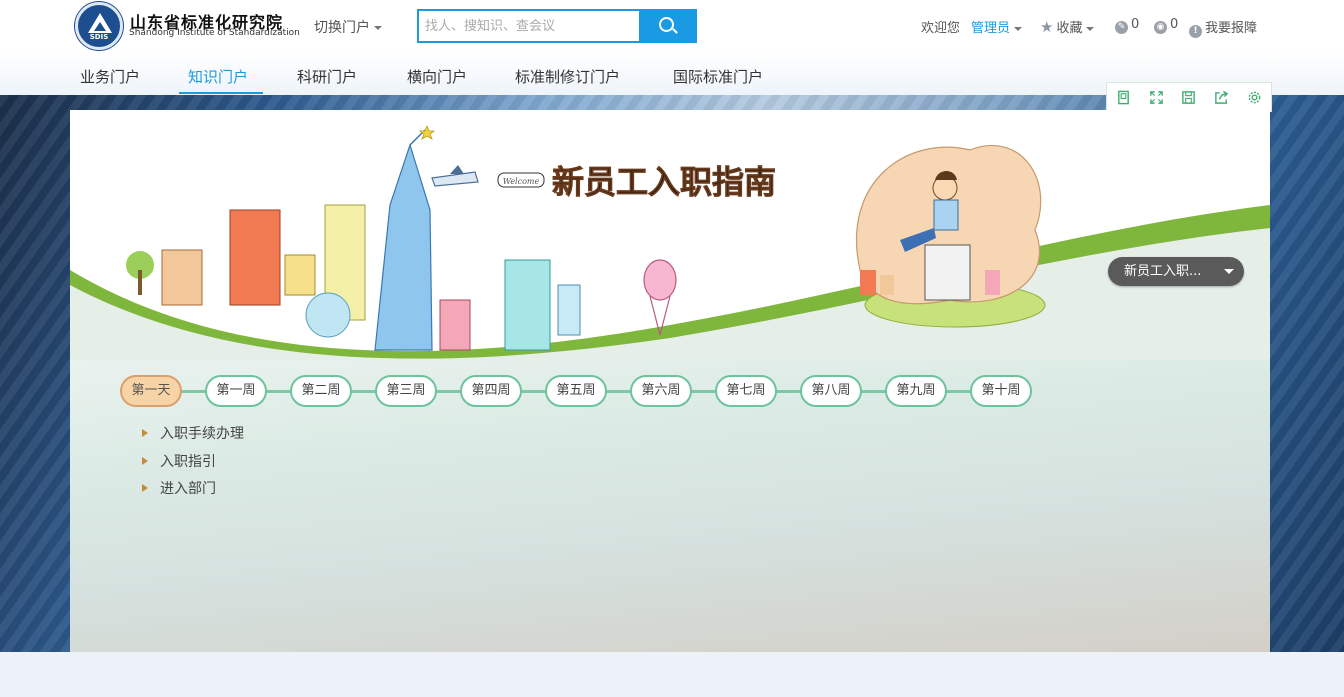  I want to click on task-item-onboarding-procedures: 入职手续办理, so click(193, 433).